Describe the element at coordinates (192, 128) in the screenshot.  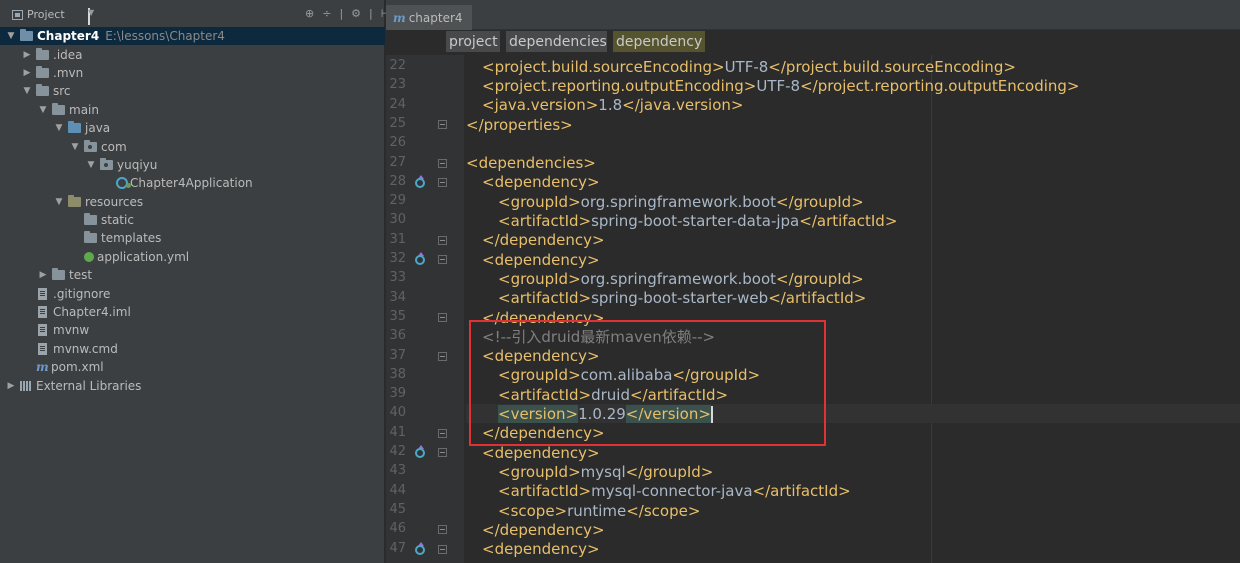
I see `tree-item: ▼ java` at that location.